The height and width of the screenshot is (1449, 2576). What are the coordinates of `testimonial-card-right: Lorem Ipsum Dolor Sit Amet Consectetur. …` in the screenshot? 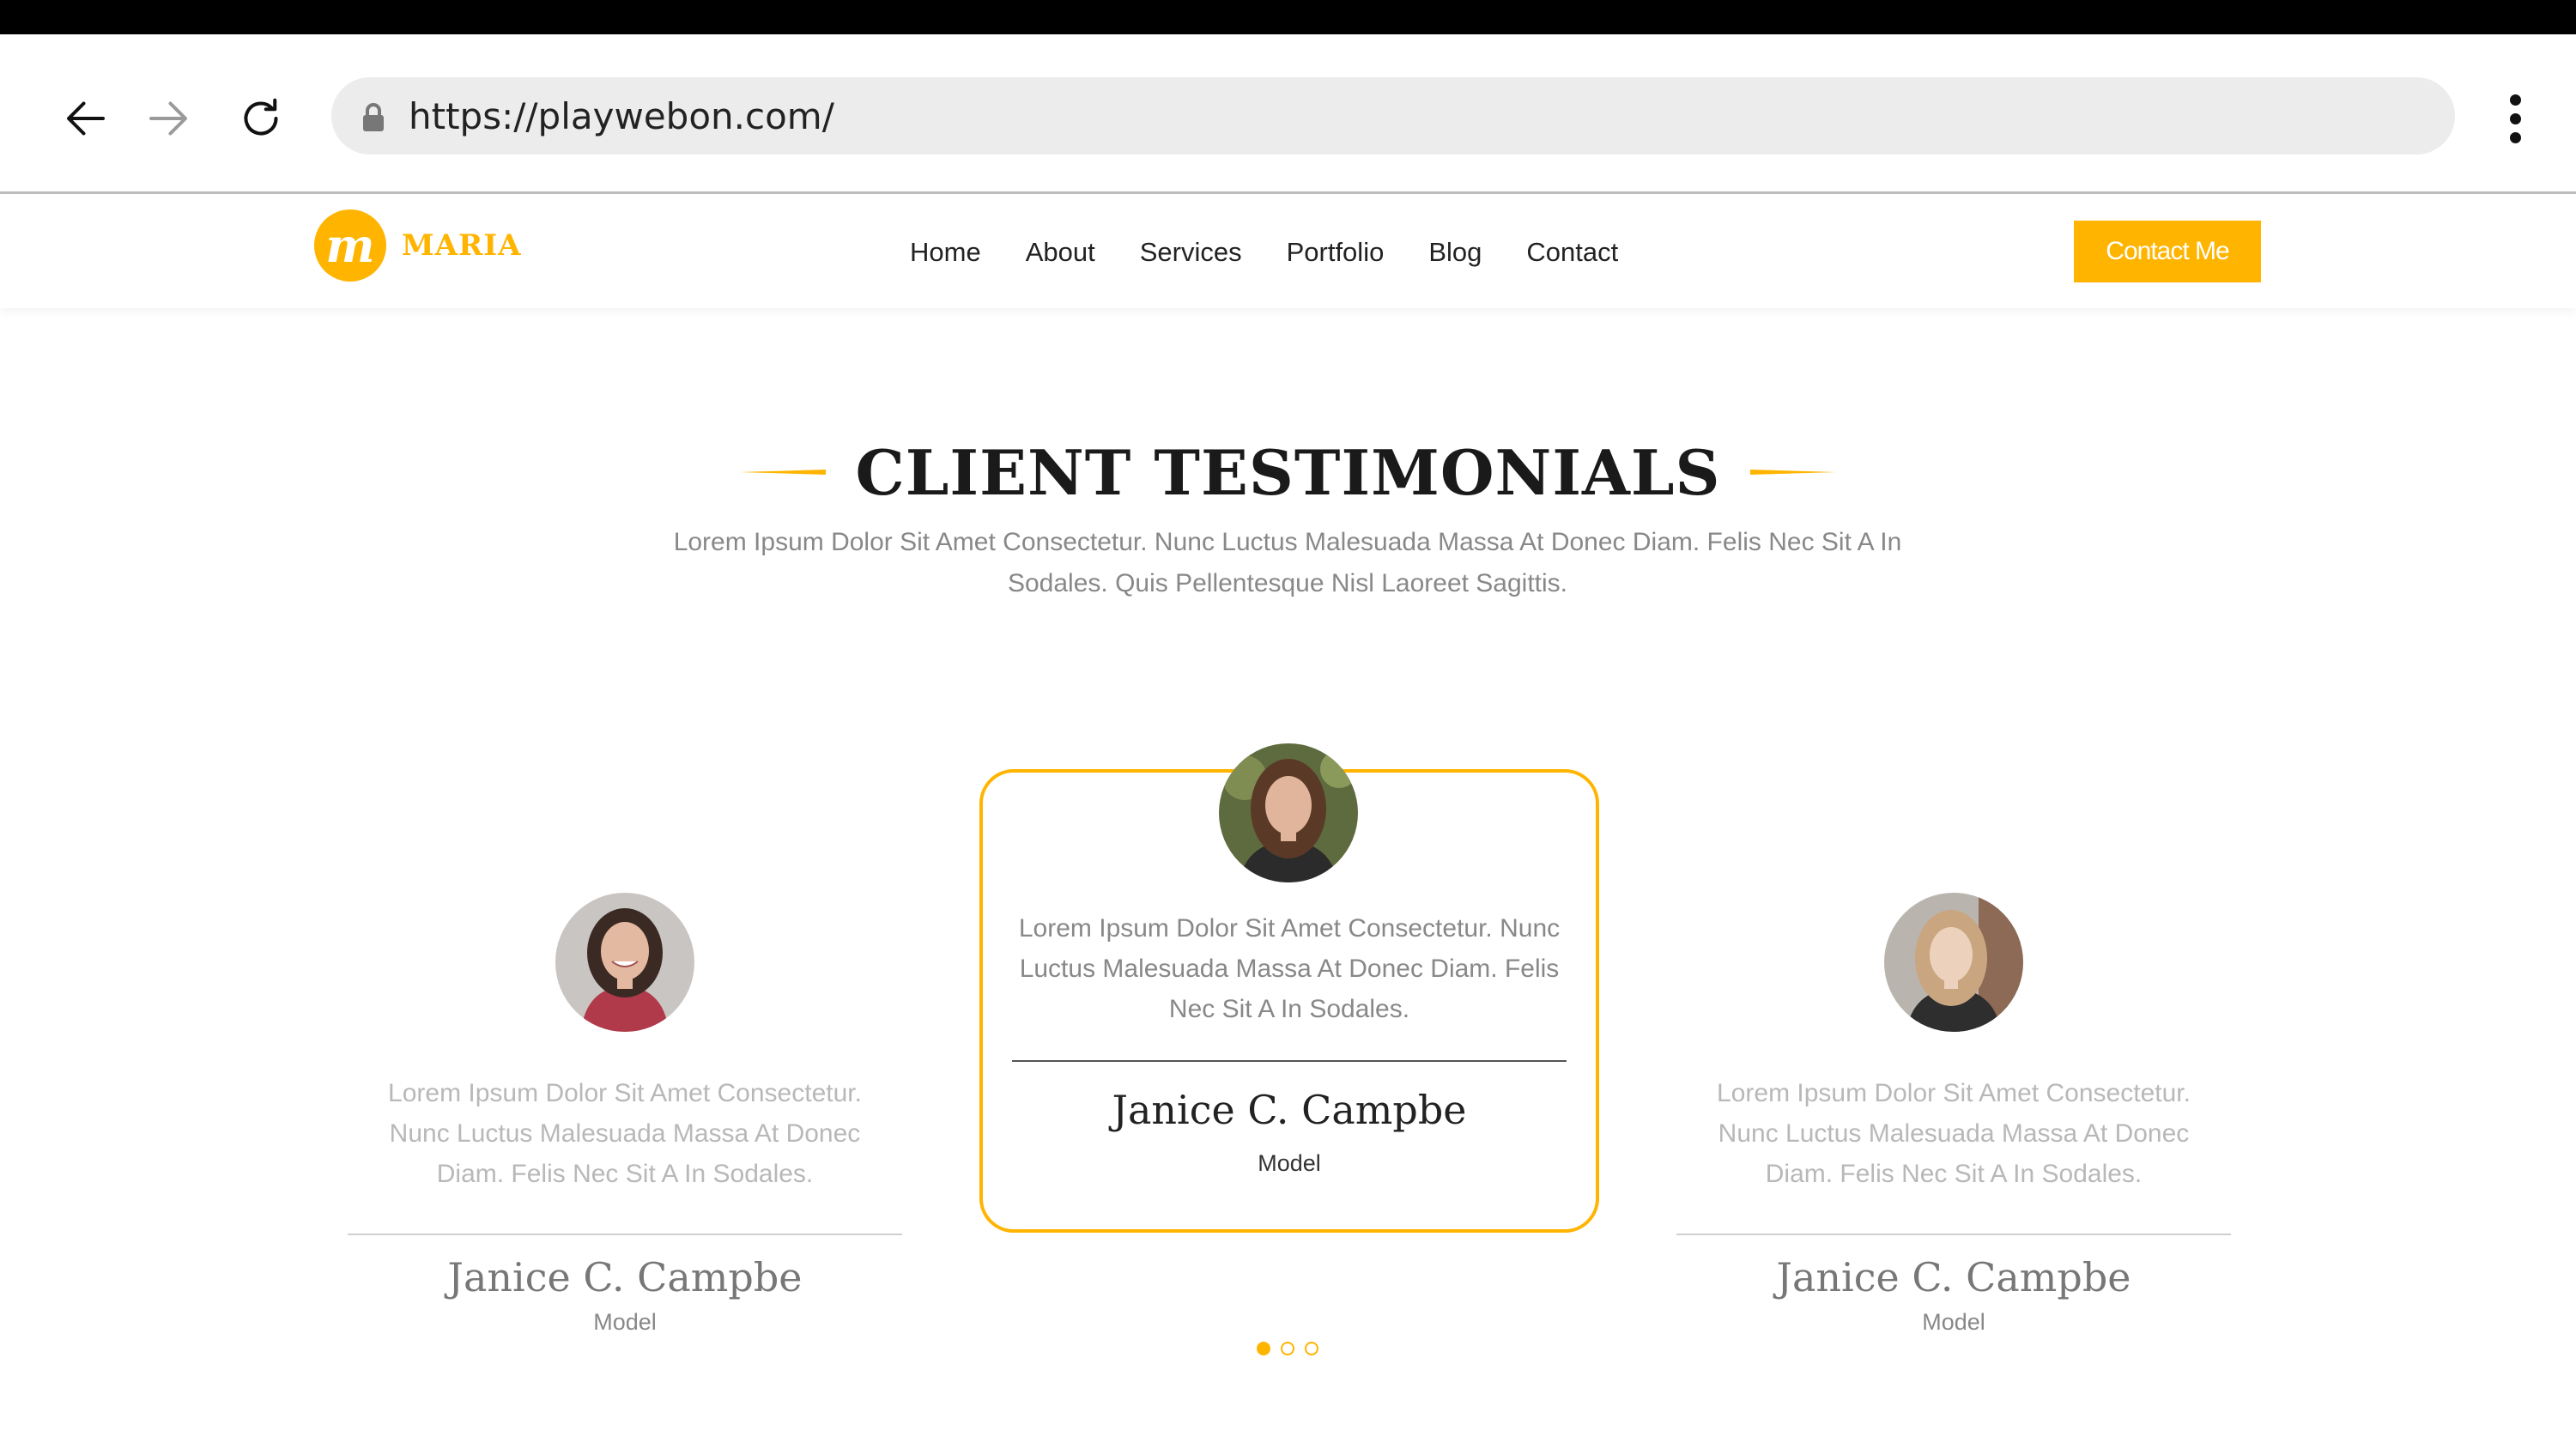 It's located at (1953, 1114).